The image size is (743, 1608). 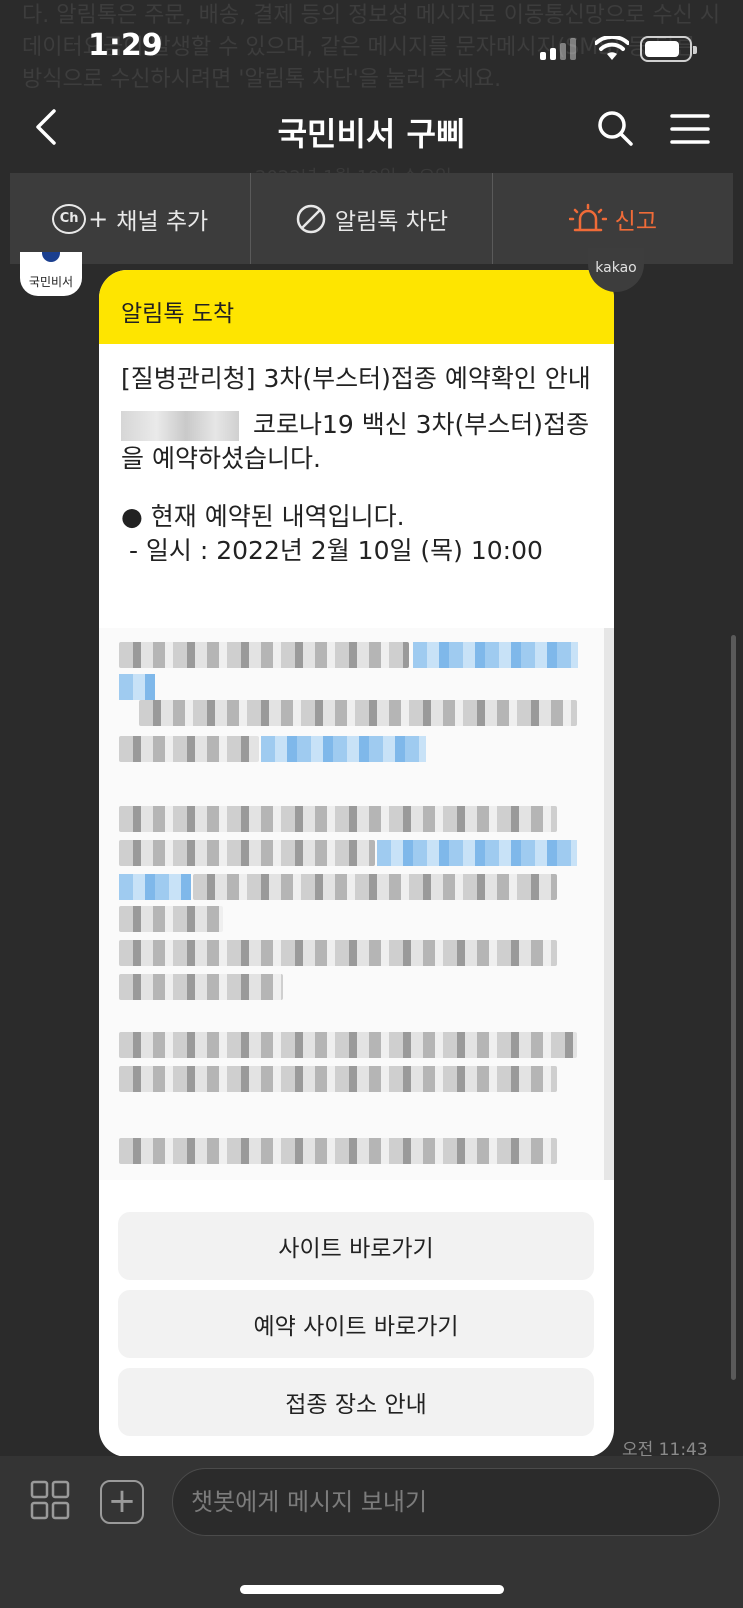 What do you see at coordinates (615, 128) in the screenshot?
I see `search-icon` at bounding box center [615, 128].